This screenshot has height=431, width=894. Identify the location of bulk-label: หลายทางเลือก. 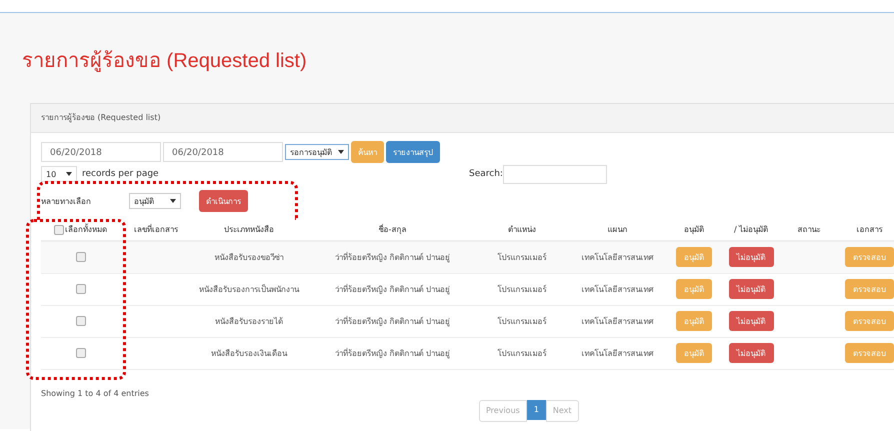
(66, 202).